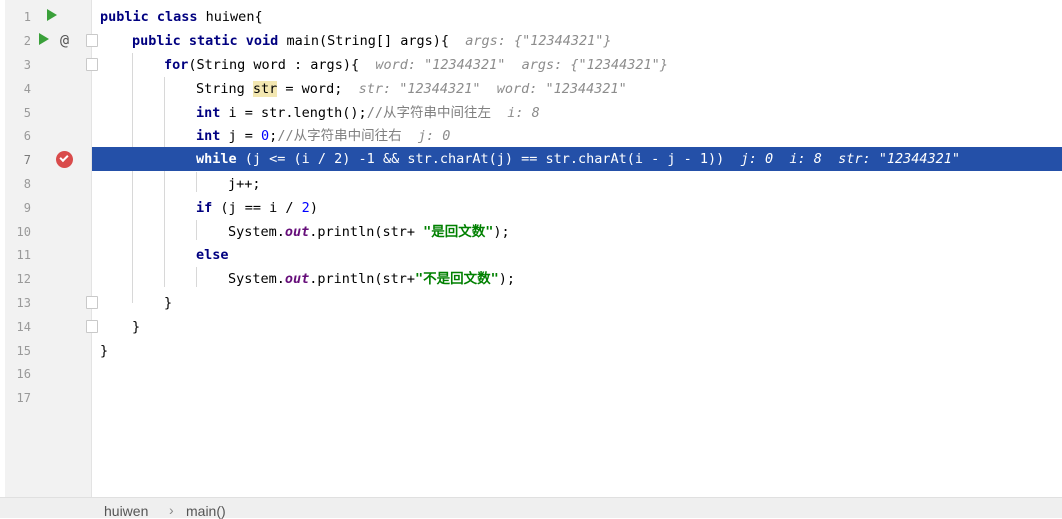 This screenshot has width=1062, height=519. Describe the element at coordinates (577, 351) in the screenshot. I see `code-line-15: }` at that location.